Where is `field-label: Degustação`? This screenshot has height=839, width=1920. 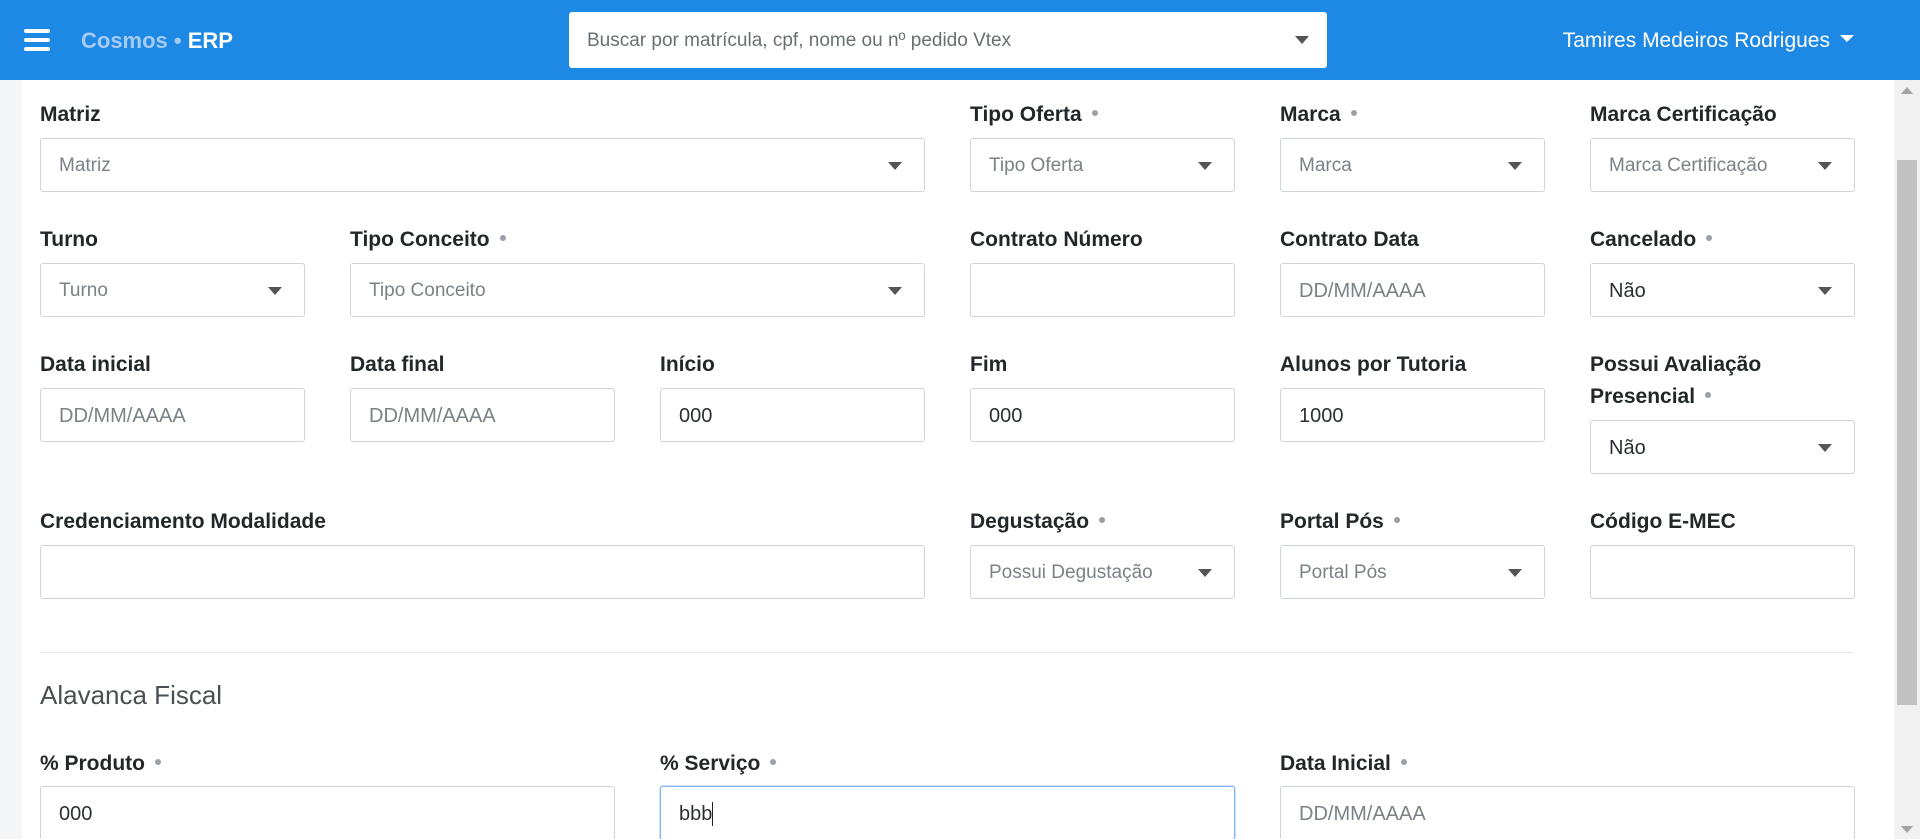
field-label: Degustação is located at coordinates (1102, 522).